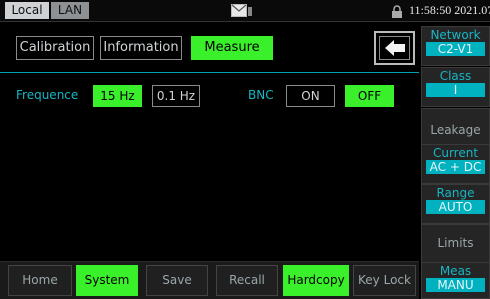 This screenshot has height=299, width=490. I want to click on lock-icon, so click(397, 11).